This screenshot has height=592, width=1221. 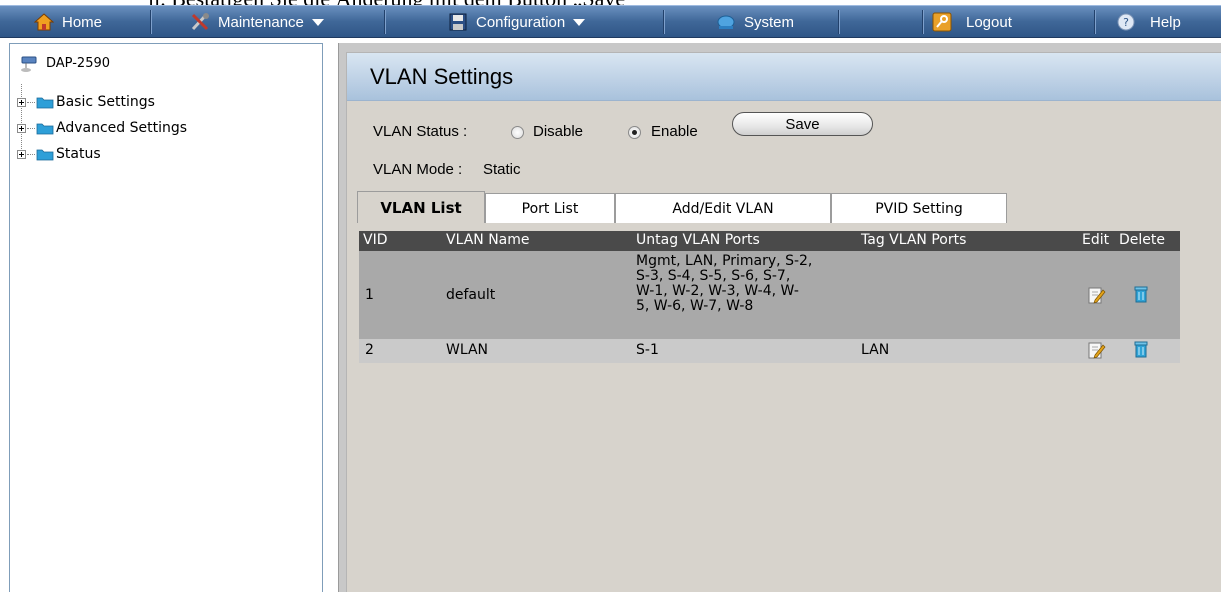 I want to click on save-button: Save, so click(x=802, y=124).